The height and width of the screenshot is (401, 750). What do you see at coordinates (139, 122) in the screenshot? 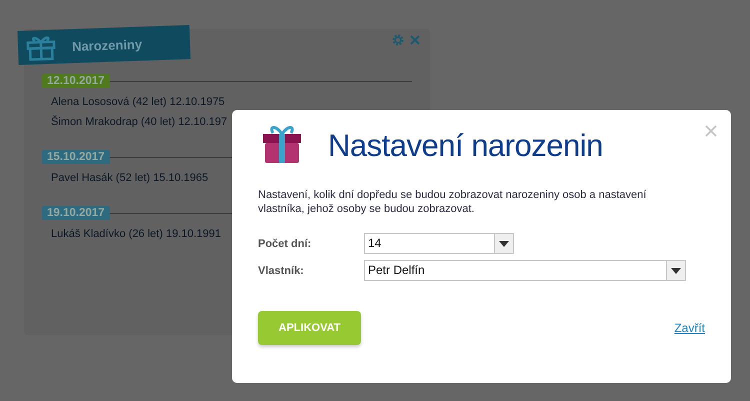
I see `birthday-entry: Šimon Mrakodrap (40 let) 12.10.197` at bounding box center [139, 122].